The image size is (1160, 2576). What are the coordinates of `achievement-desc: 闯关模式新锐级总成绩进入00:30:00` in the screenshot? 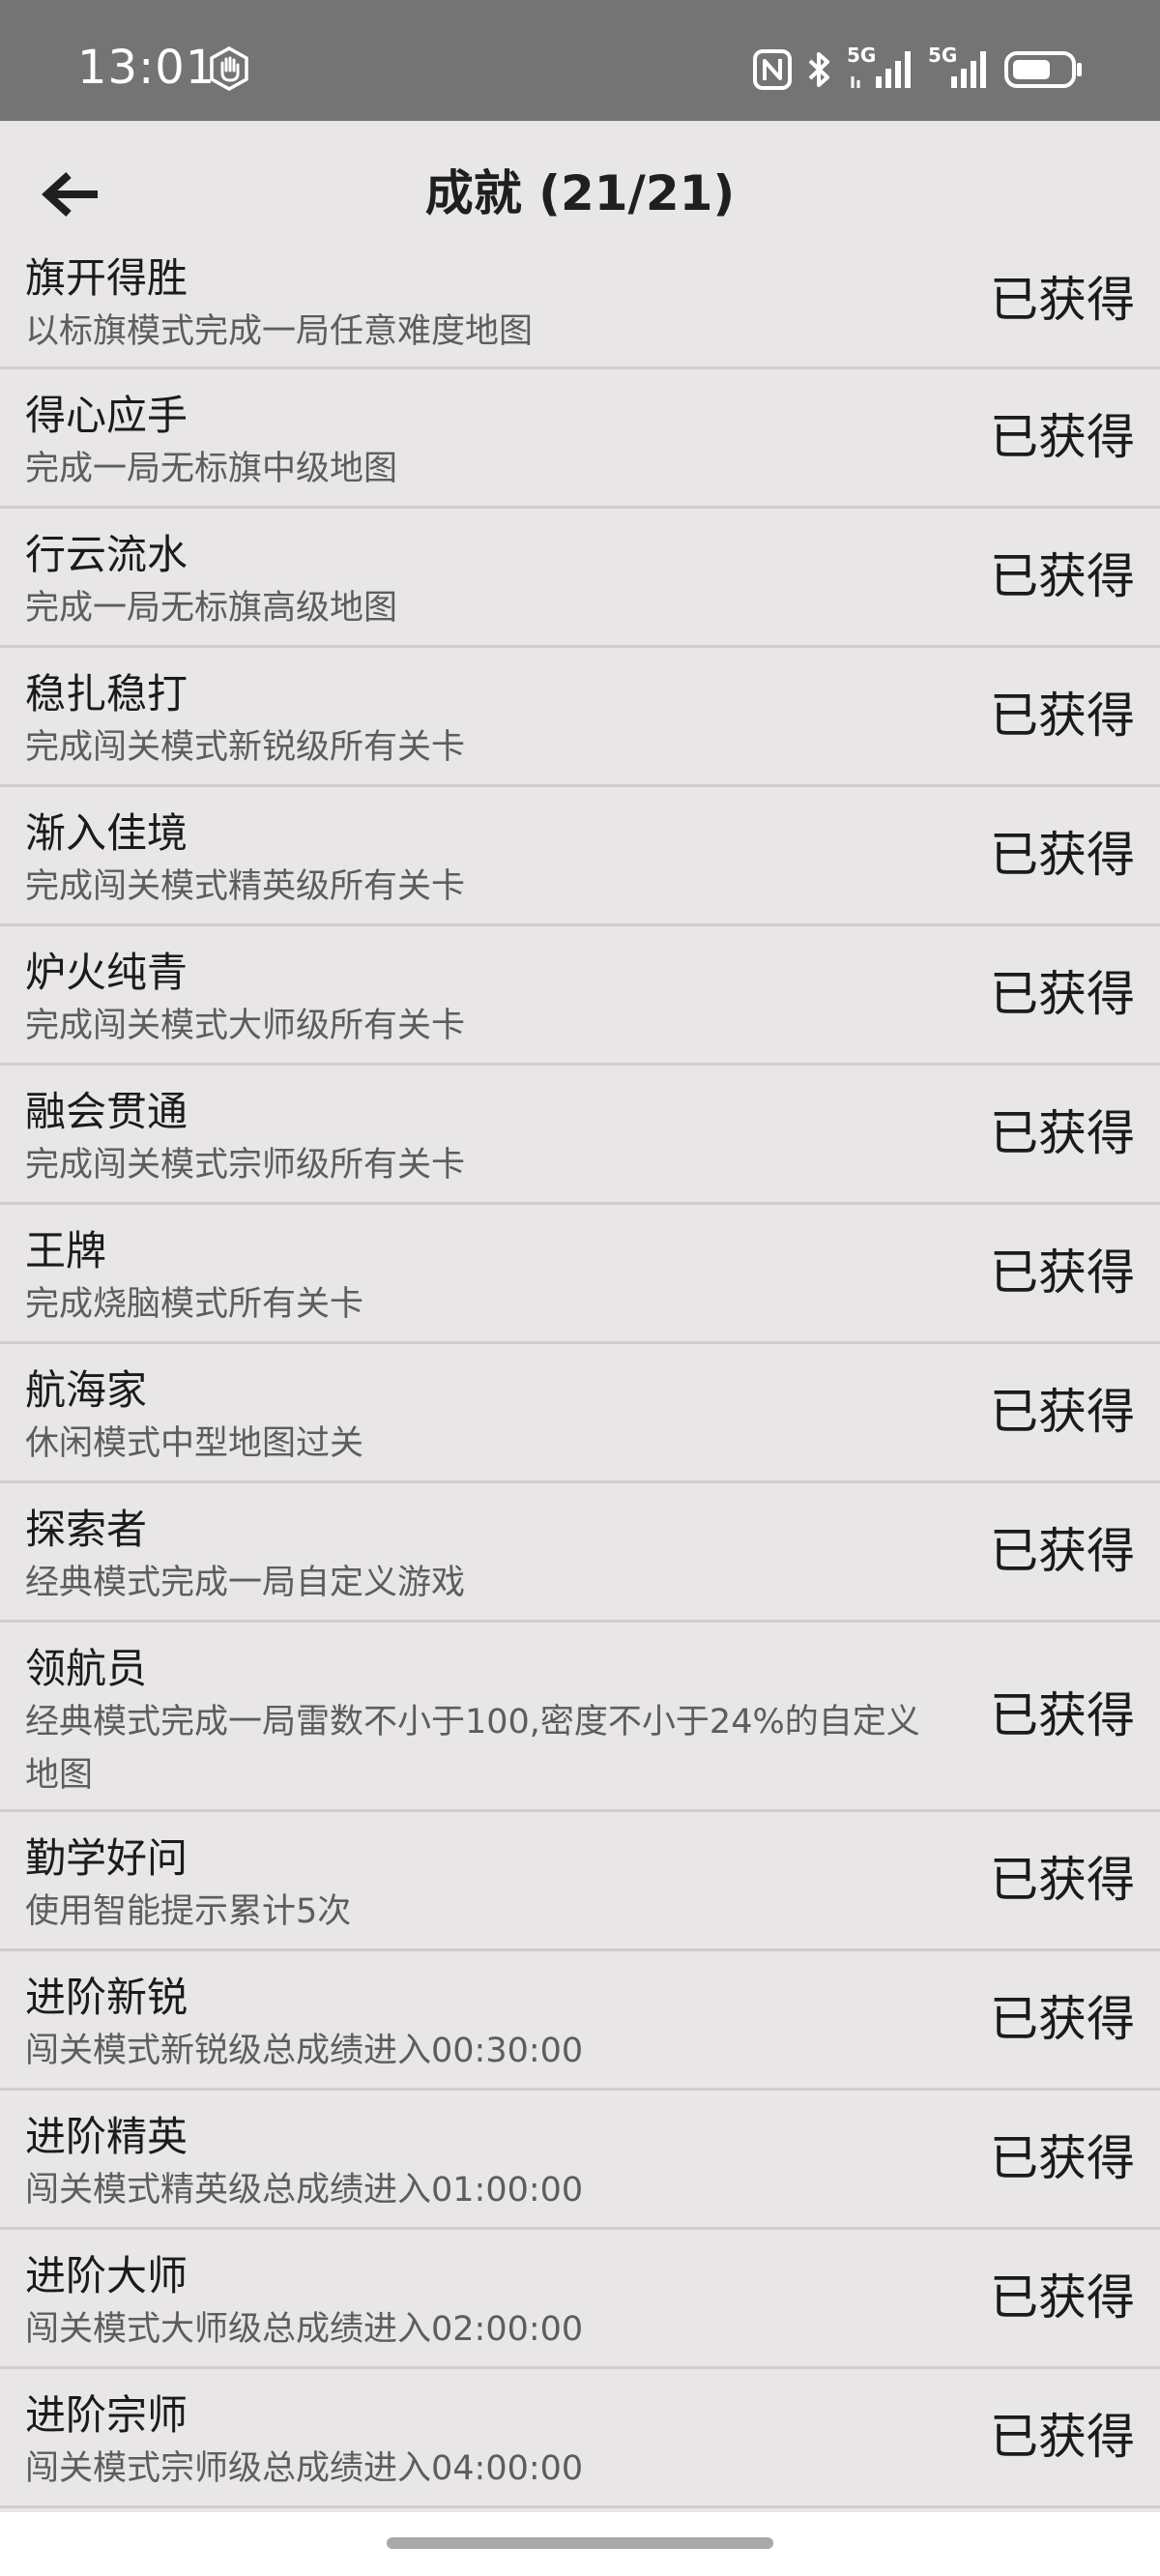 It's located at (304, 2051).